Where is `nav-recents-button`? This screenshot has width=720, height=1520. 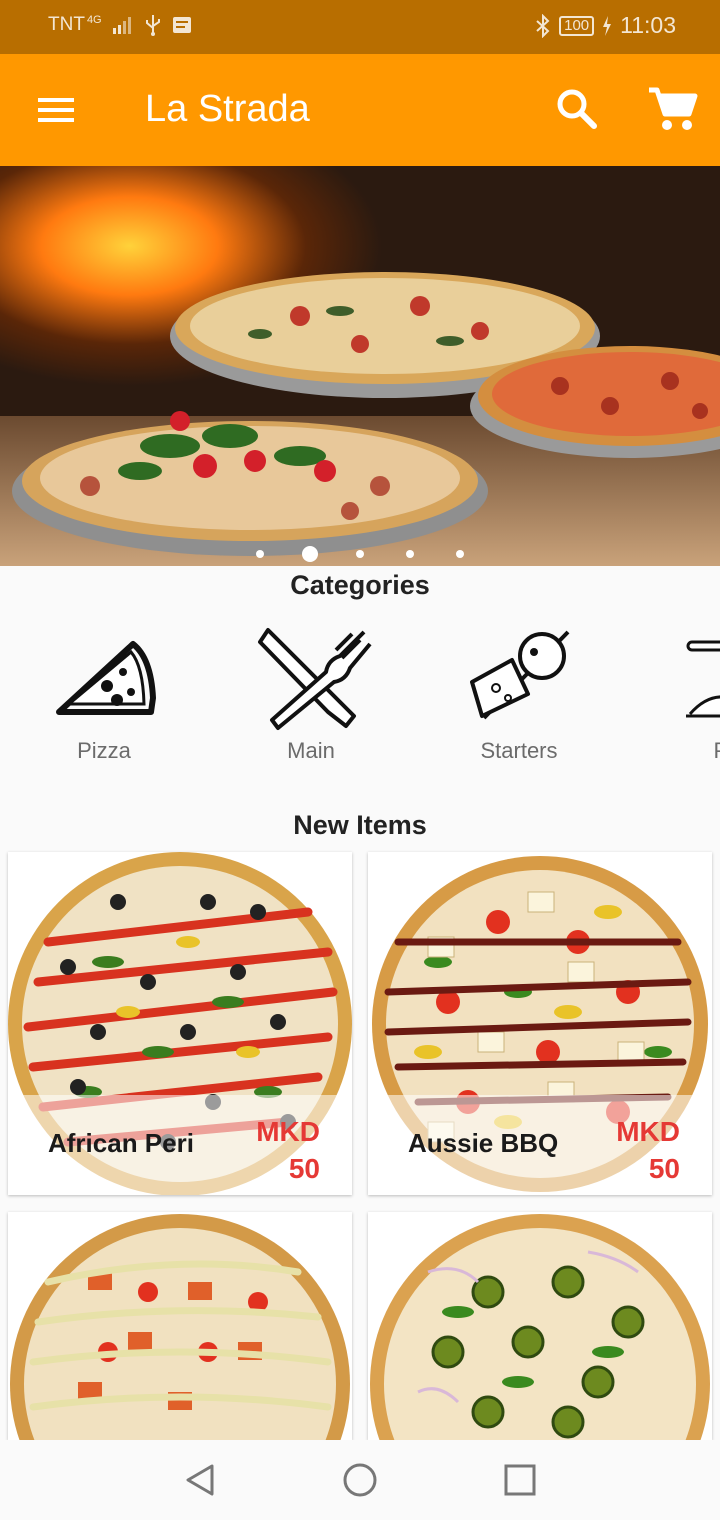
nav-recents-button is located at coordinates (520, 1480).